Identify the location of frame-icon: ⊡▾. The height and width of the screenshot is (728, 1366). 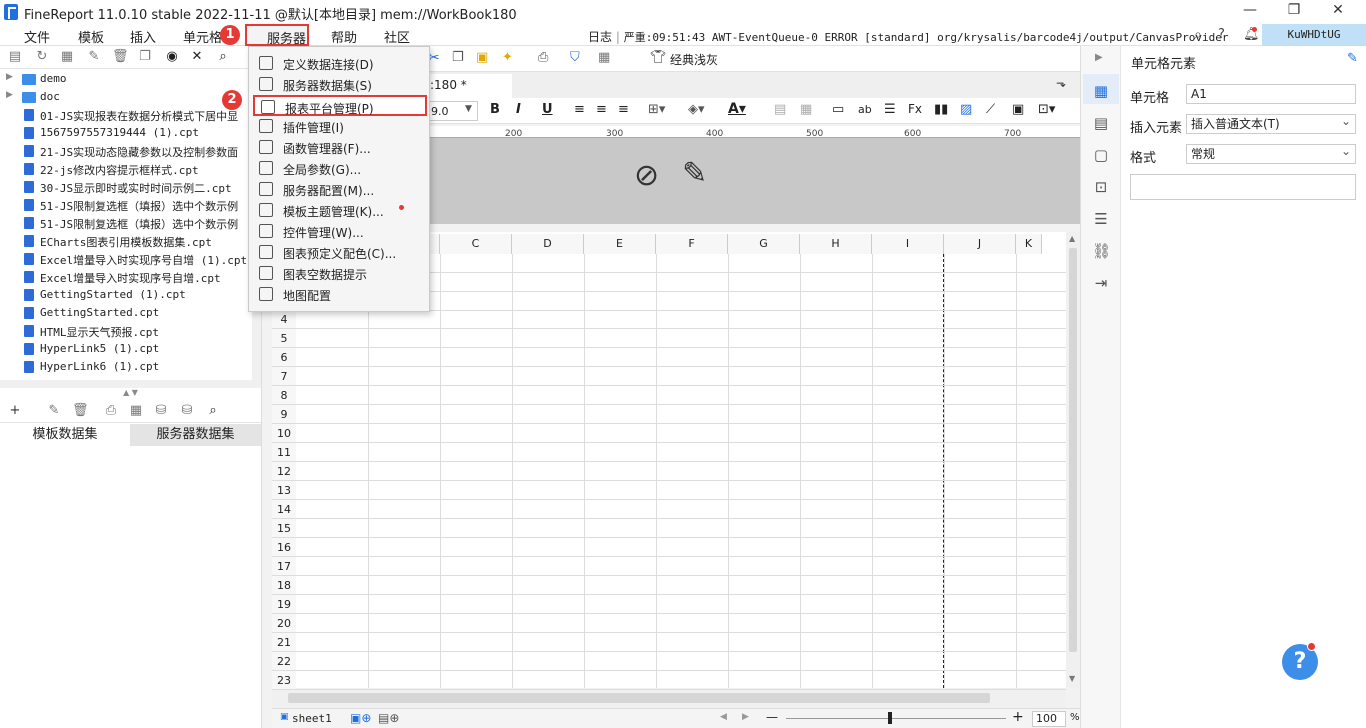
(1046, 109).